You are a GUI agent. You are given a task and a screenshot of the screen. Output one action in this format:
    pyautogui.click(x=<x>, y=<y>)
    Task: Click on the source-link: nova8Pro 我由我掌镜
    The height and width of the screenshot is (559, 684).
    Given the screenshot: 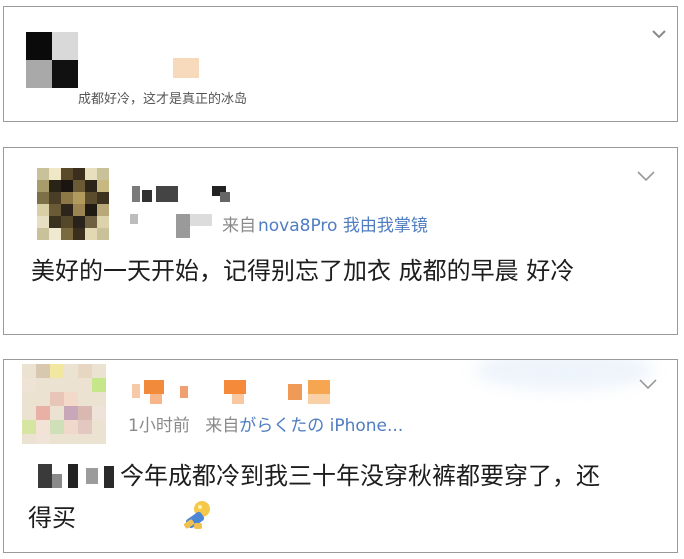 What is the action you would take?
    pyautogui.click(x=343, y=226)
    